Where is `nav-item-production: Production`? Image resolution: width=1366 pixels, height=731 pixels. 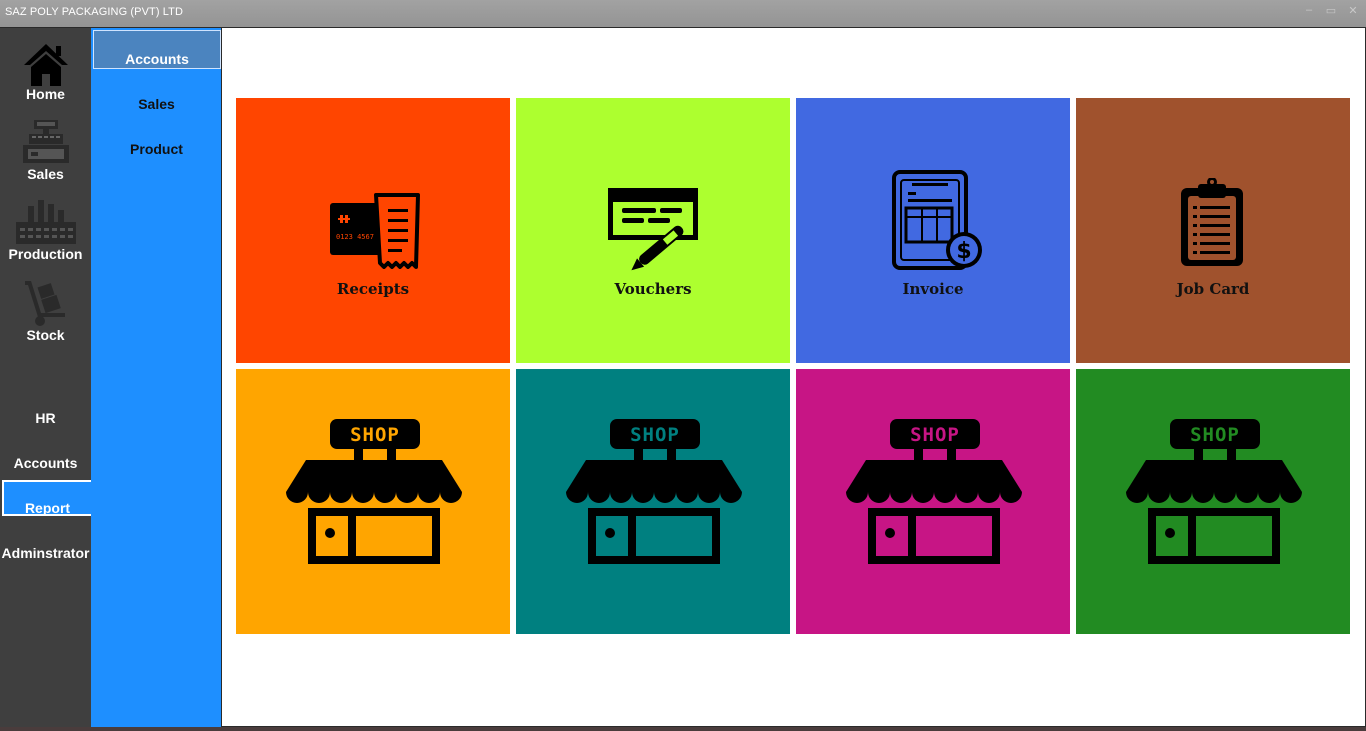
nav-item-production: Production is located at coordinates (45, 230).